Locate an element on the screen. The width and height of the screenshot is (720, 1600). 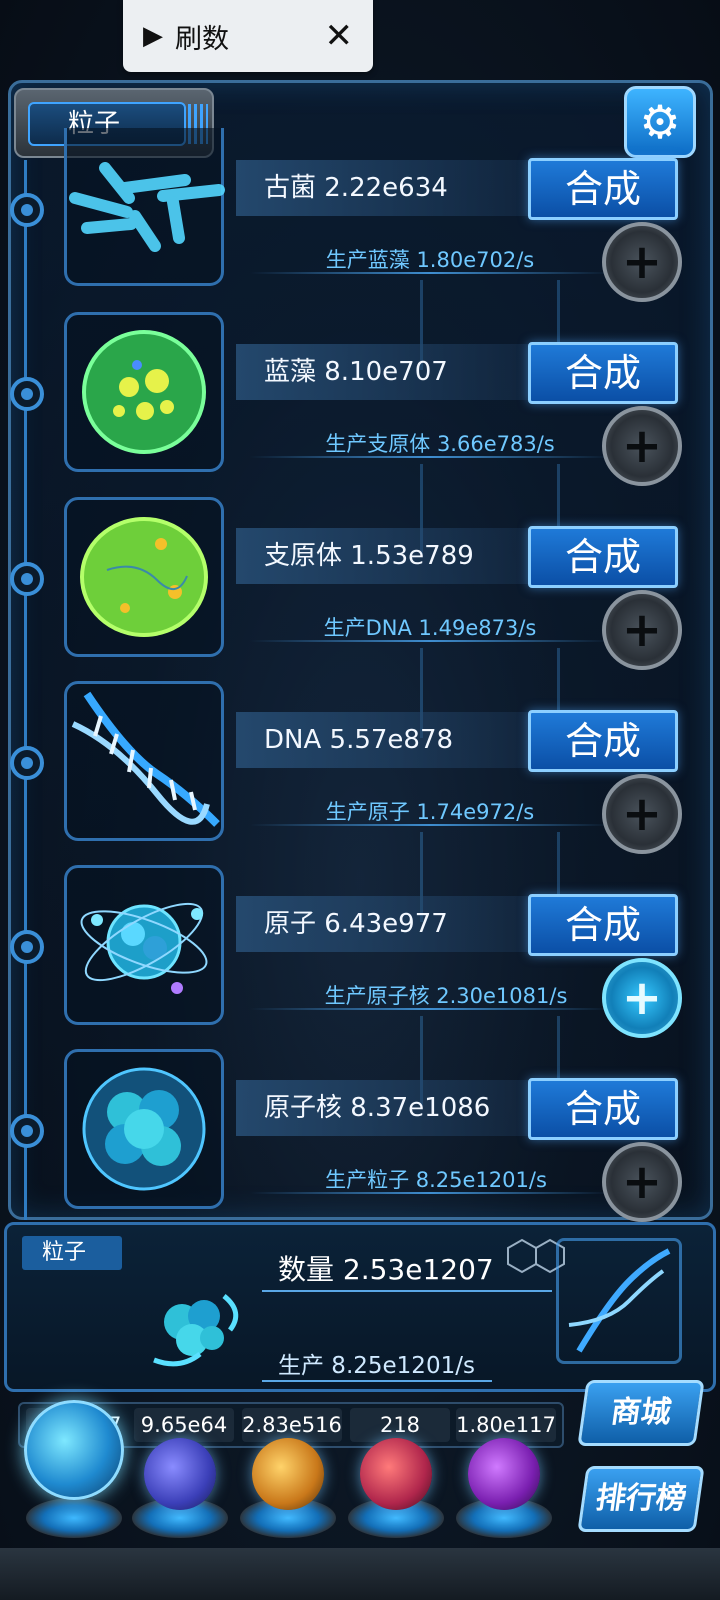
cyanobacteria-icon is located at coordinates (144, 392).